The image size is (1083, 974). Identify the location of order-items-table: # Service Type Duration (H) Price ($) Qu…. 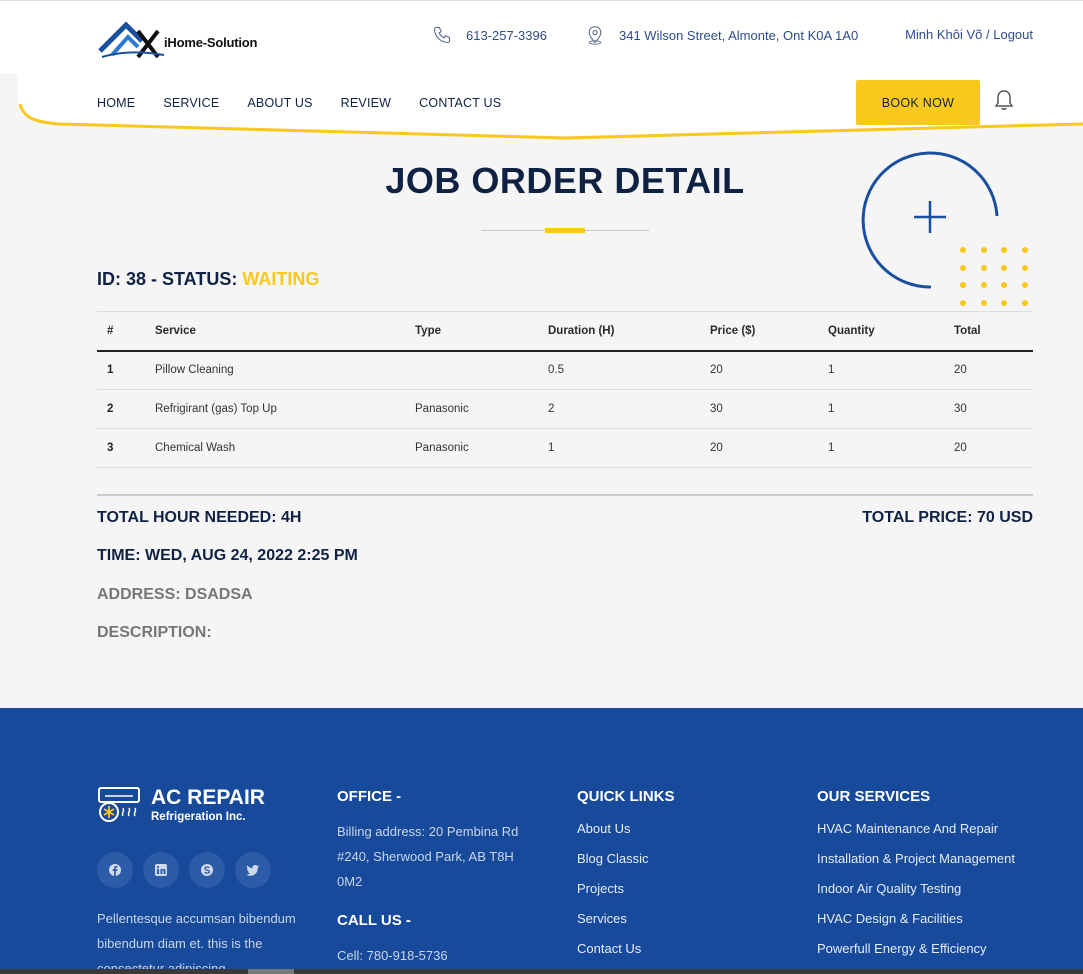
(565, 389).